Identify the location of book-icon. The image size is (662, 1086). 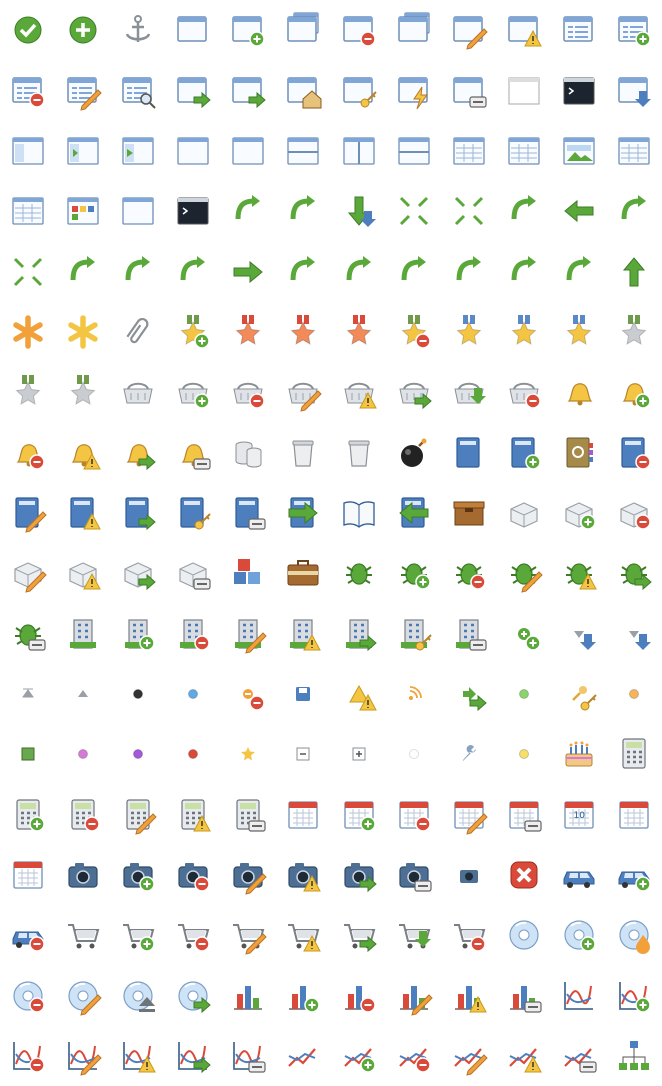
(469, 453).